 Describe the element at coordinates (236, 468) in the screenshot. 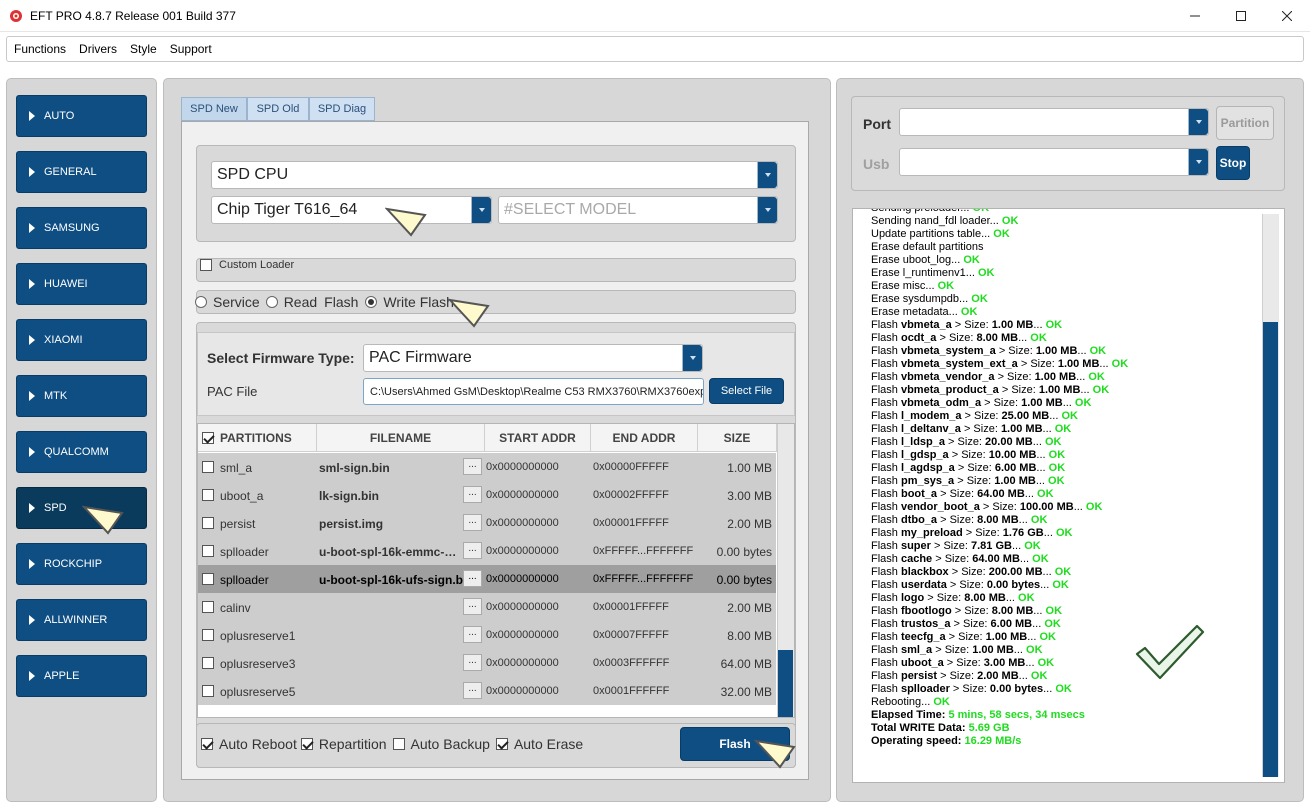

I see `row-partition: sml_a` at that location.